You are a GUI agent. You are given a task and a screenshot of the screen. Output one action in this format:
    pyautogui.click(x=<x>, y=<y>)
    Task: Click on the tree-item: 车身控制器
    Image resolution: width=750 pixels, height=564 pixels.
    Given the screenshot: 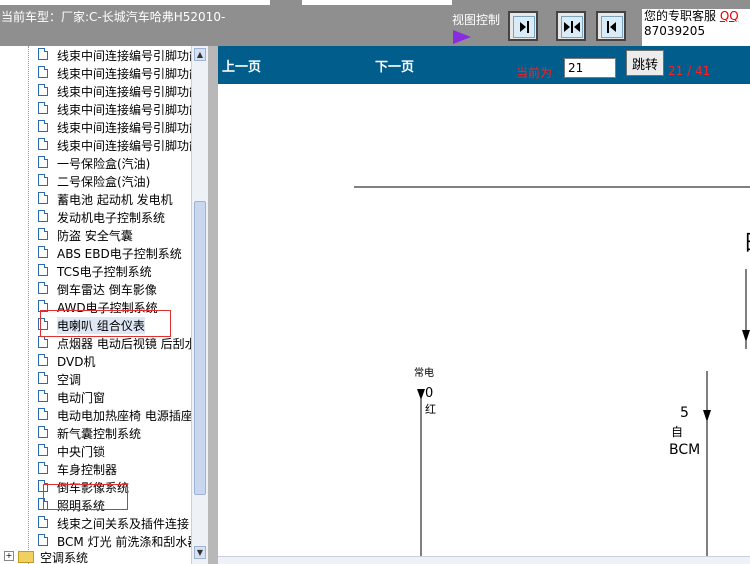 What is the action you would take?
    pyautogui.click(x=121, y=469)
    